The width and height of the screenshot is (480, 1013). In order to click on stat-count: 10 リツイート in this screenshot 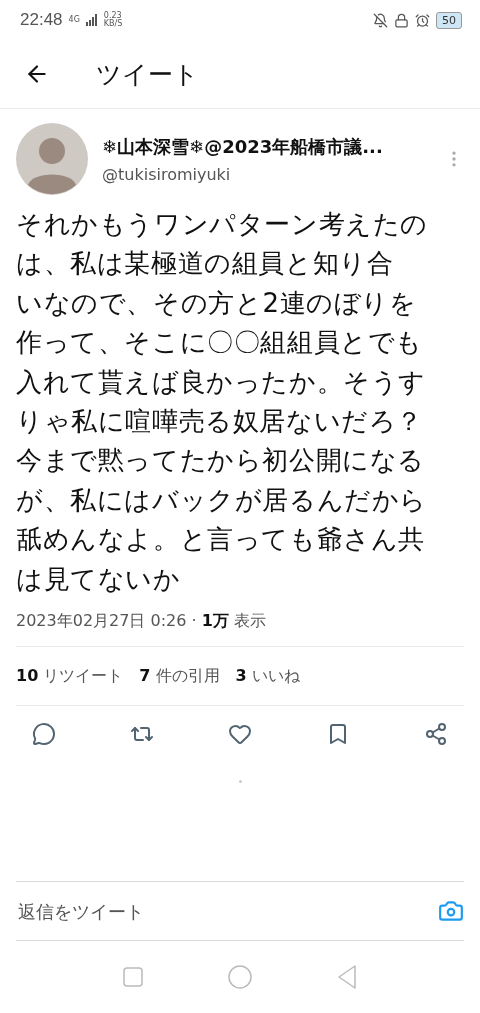, I will do `click(70, 676)`.